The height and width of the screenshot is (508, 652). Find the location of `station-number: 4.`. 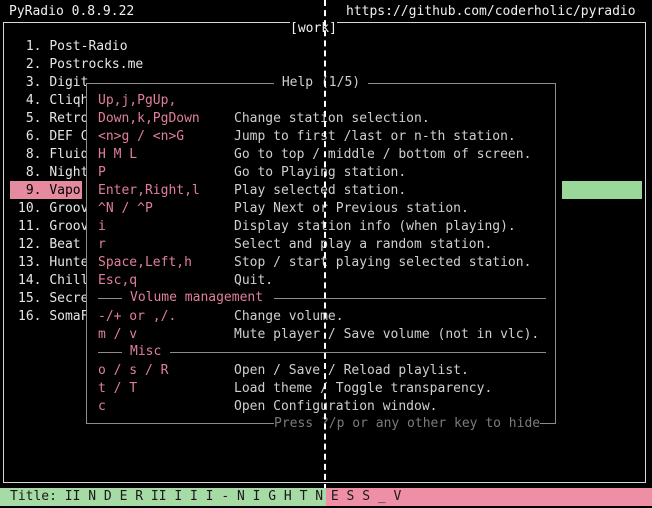

station-number: 4. is located at coordinates (34, 100).